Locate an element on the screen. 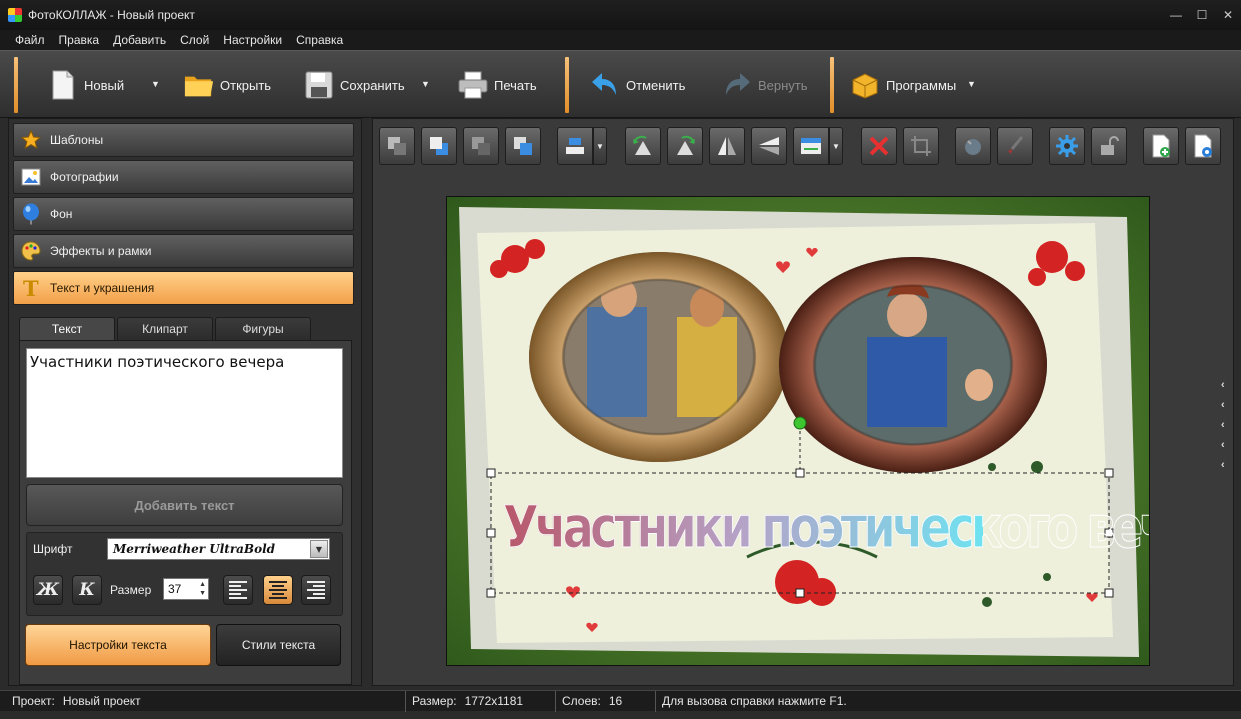 The height and width of the screenshot is (719, 1241). text-settings-button: Настройки текста is located at coordinates (118, 645).